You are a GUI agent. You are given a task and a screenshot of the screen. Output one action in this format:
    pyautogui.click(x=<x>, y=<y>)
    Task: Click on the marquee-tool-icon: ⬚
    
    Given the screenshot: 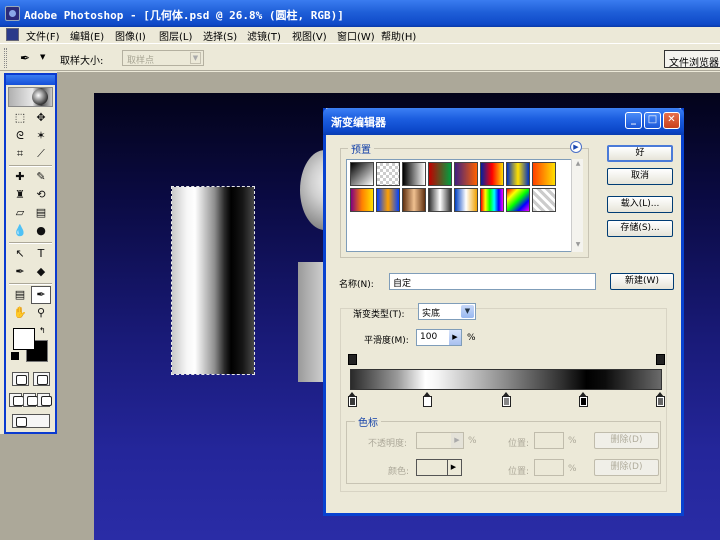 What is the action you would take?
    pyautogui.click(x=20, y=118)
    